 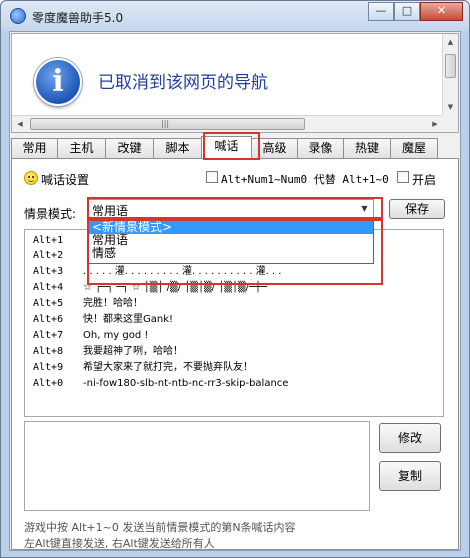 What do you see at coordinates (417, 209) in the screenshot?
I see `save-button: 保存` at bounding box center [417, 209].